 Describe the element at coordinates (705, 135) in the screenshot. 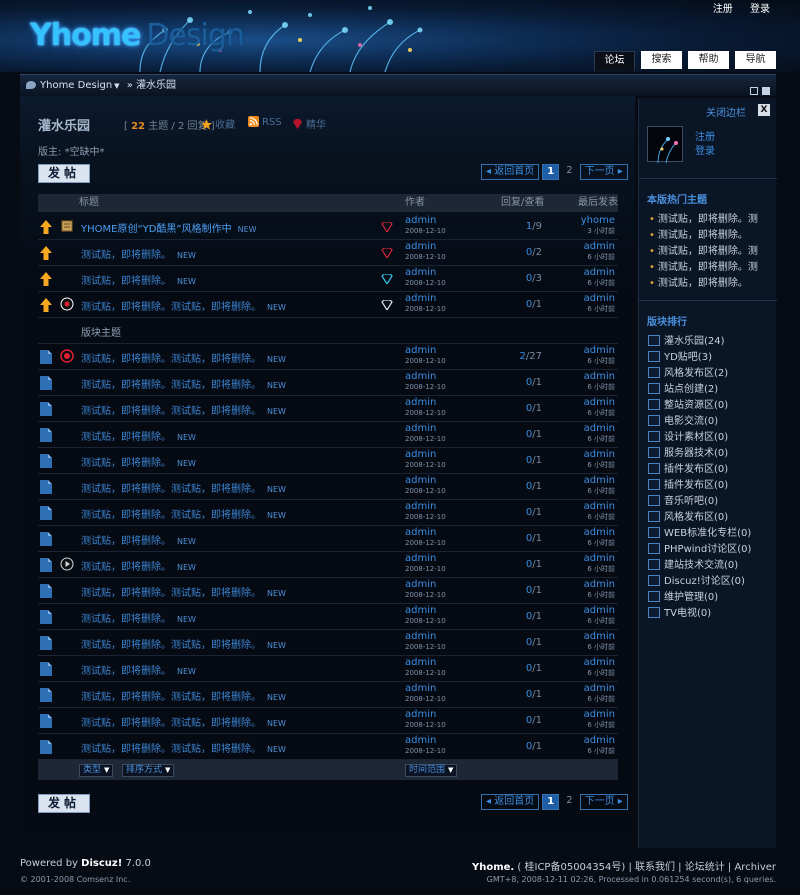

I see `sidebar-register-link: 注册` at that location.